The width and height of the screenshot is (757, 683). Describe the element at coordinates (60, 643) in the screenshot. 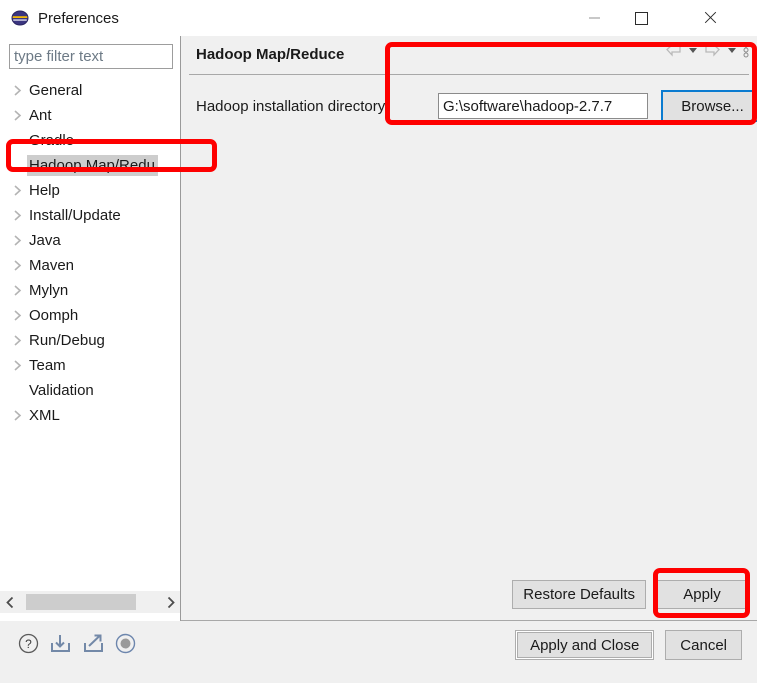

I see `import-icon` at that location.